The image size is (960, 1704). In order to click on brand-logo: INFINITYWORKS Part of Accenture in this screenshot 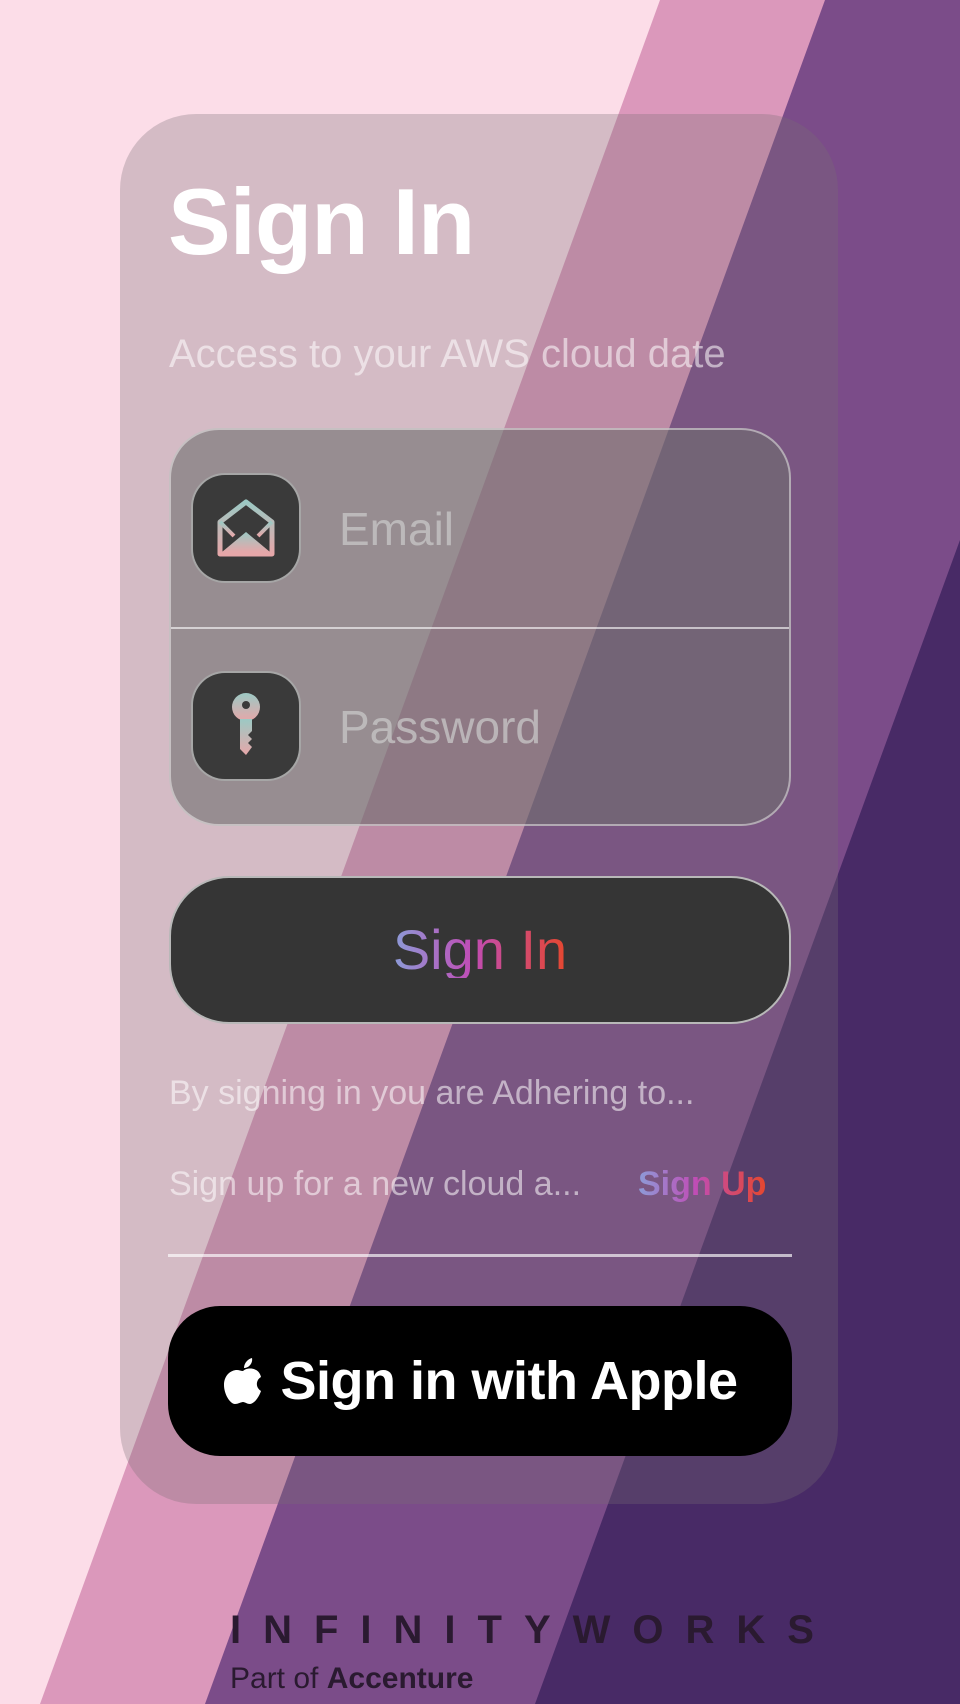, I will do `click(533, 1651)`.